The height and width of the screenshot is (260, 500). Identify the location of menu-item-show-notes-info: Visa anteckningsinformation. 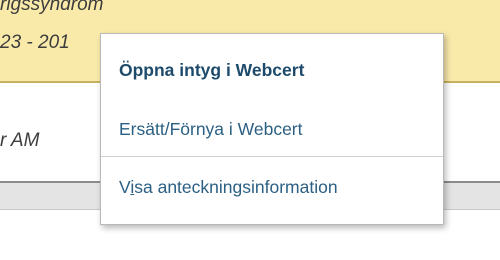
(272, 187).